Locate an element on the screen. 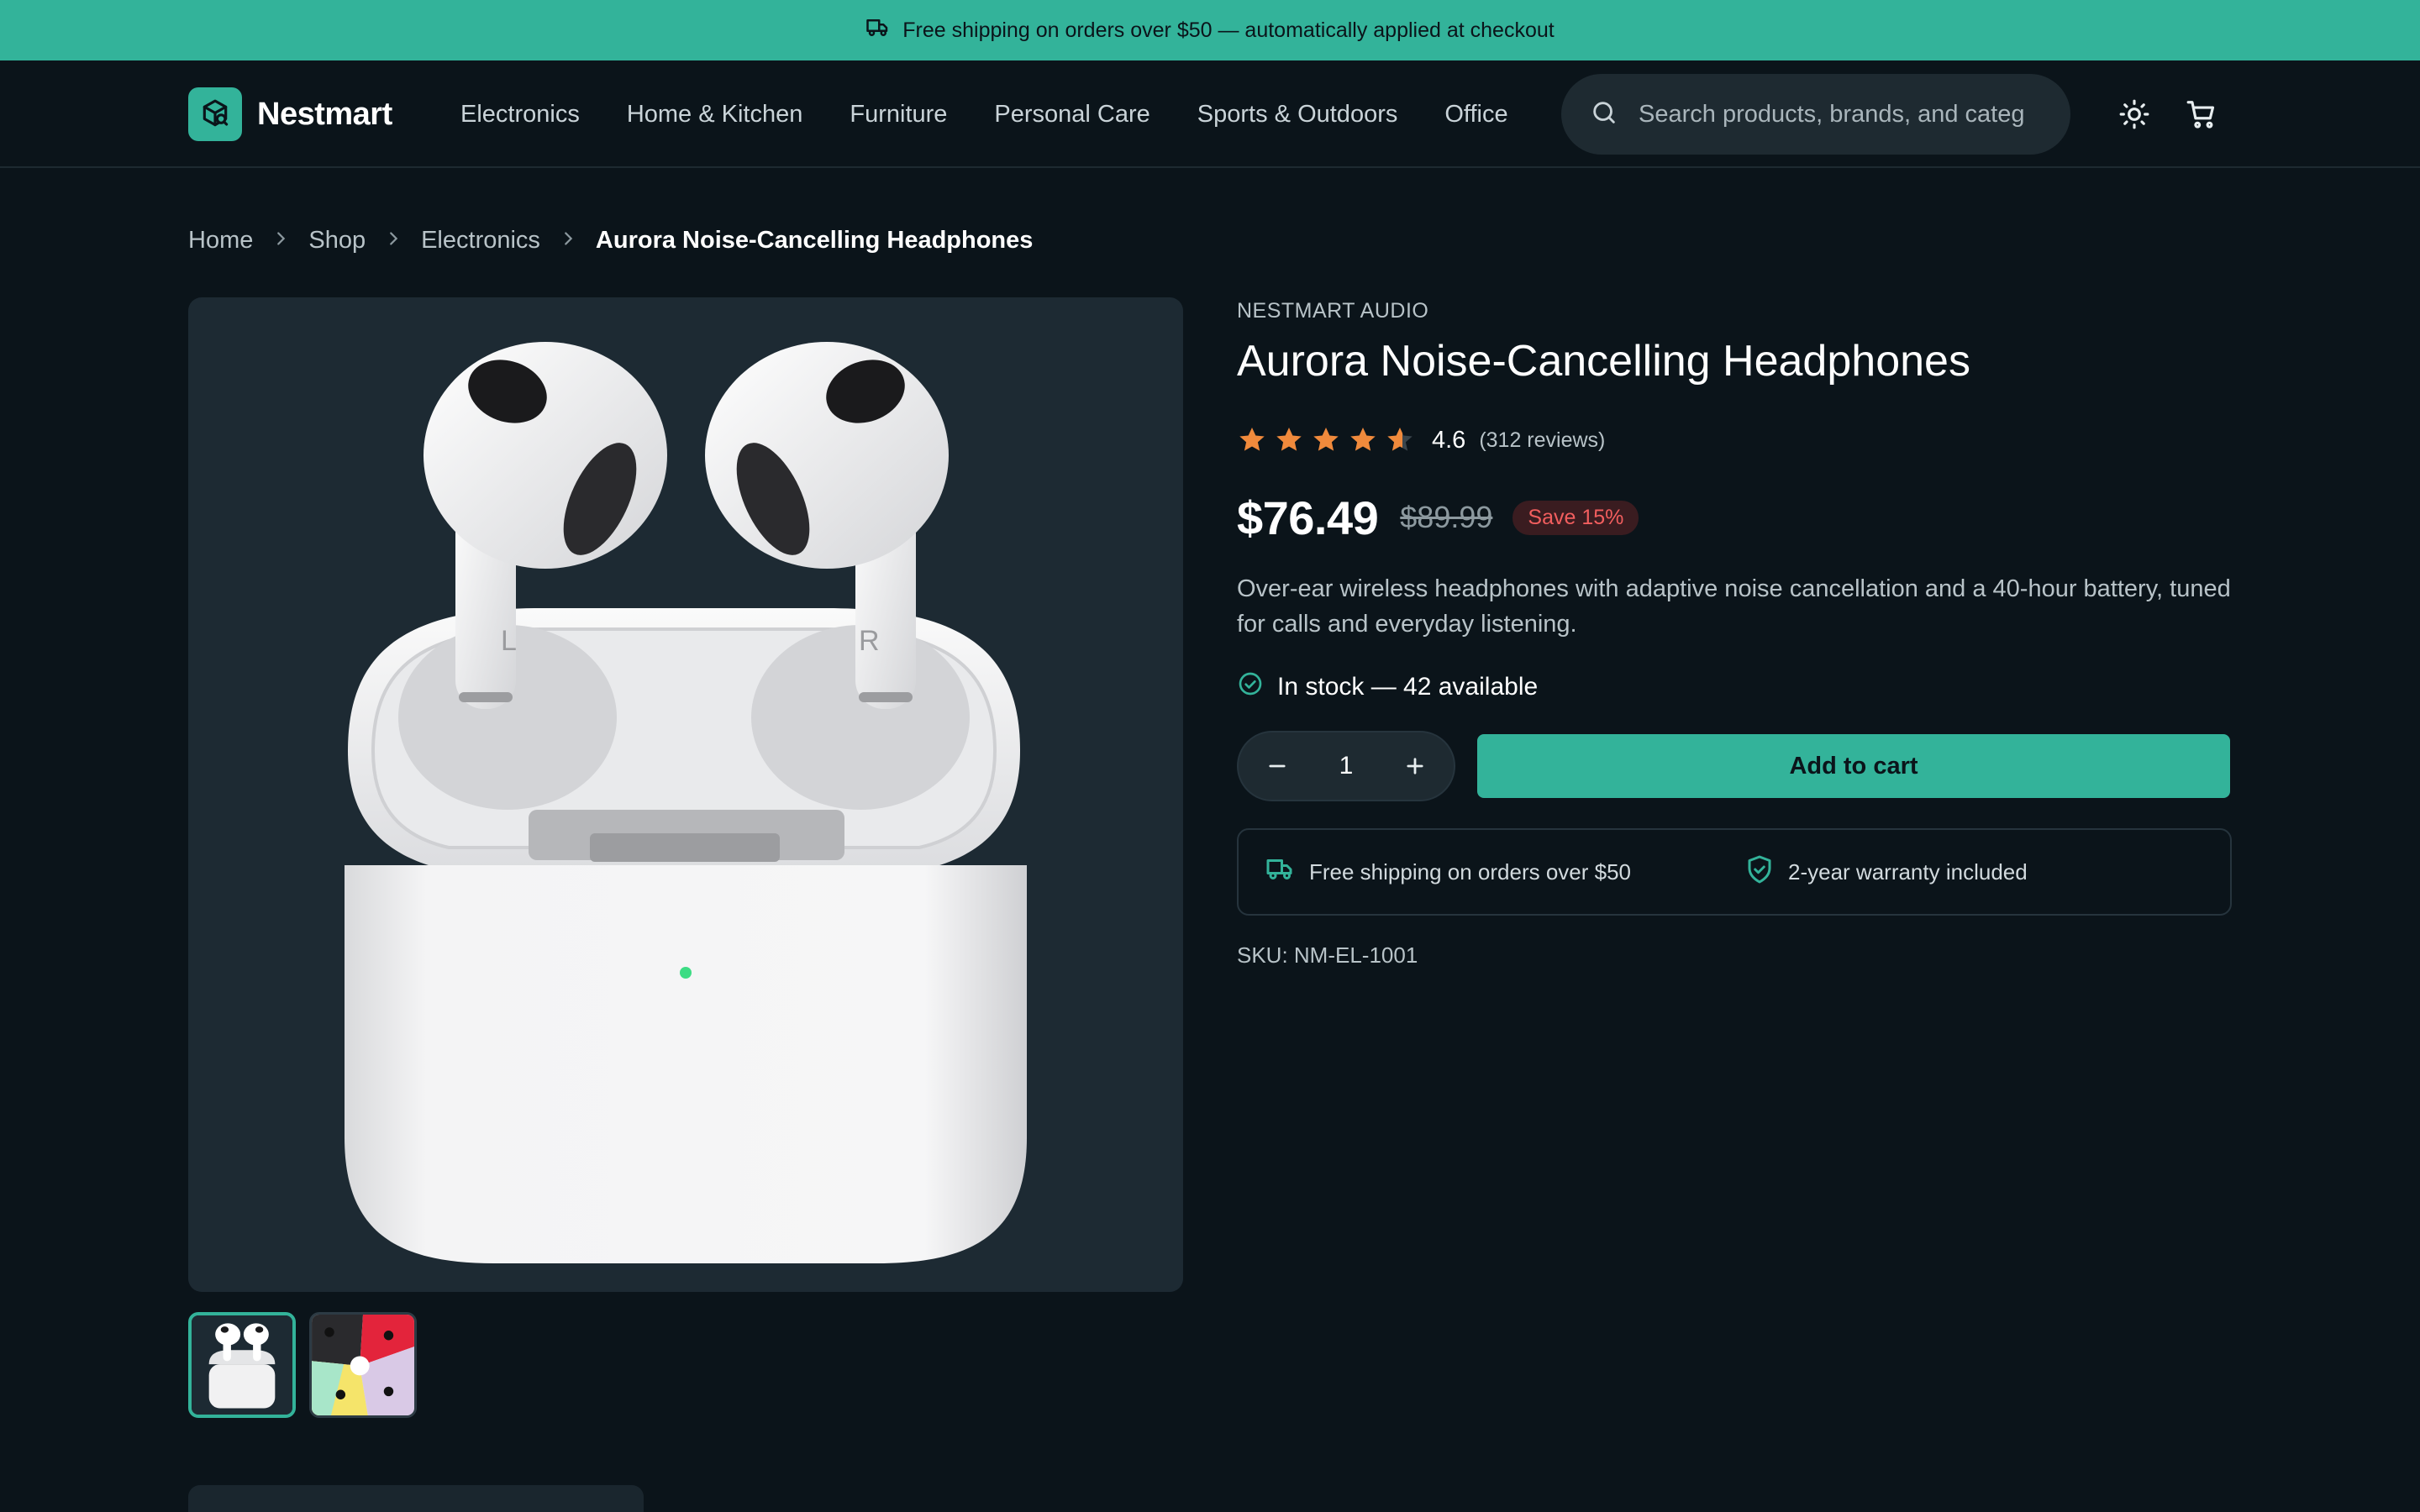  star-half-icon is located at coordinates (1400, 439).